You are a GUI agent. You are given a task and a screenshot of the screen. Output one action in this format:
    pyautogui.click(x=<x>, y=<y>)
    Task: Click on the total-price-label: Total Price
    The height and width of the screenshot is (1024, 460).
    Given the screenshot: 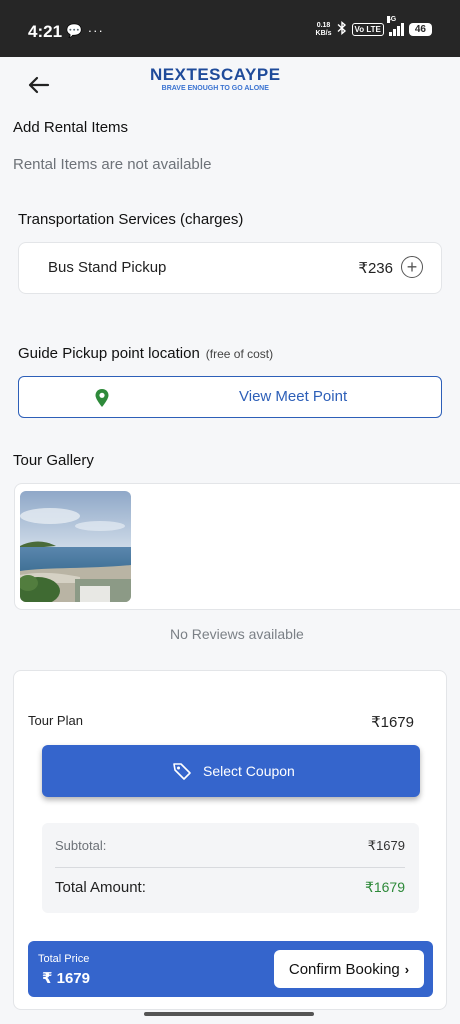 What is the action you would take?
    pyautogui.click(x=64, y=959)
    